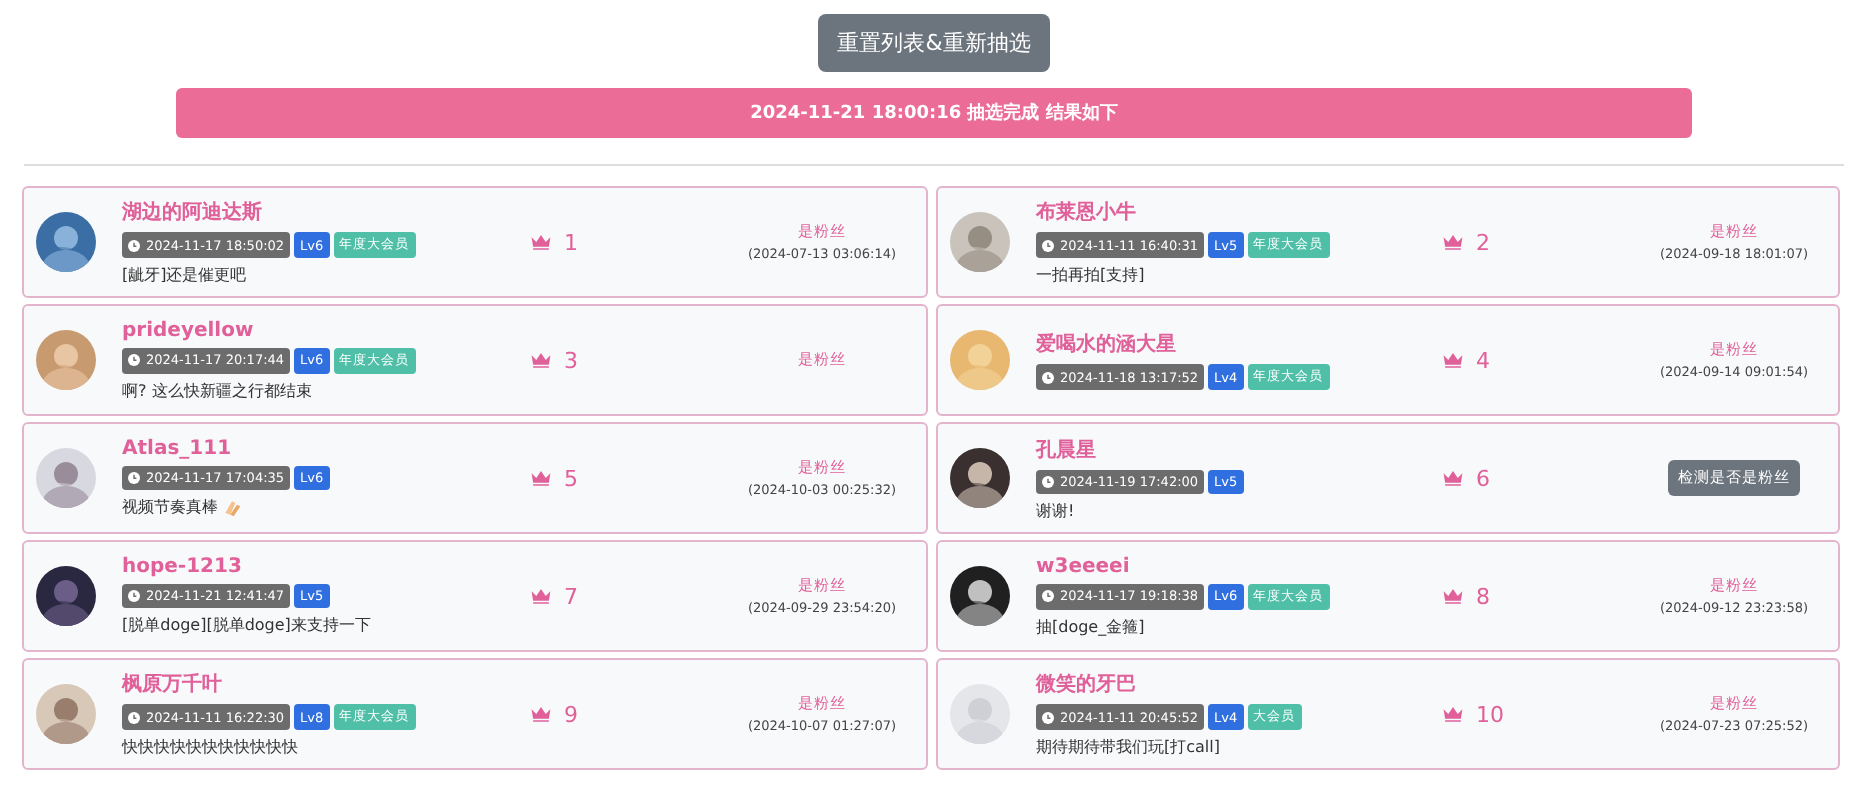  What do you see at coordinates (1107, 344) in the screenshot?
I see `user-name: 爱喝水的涵大星` at bounding box center [1107, 344].